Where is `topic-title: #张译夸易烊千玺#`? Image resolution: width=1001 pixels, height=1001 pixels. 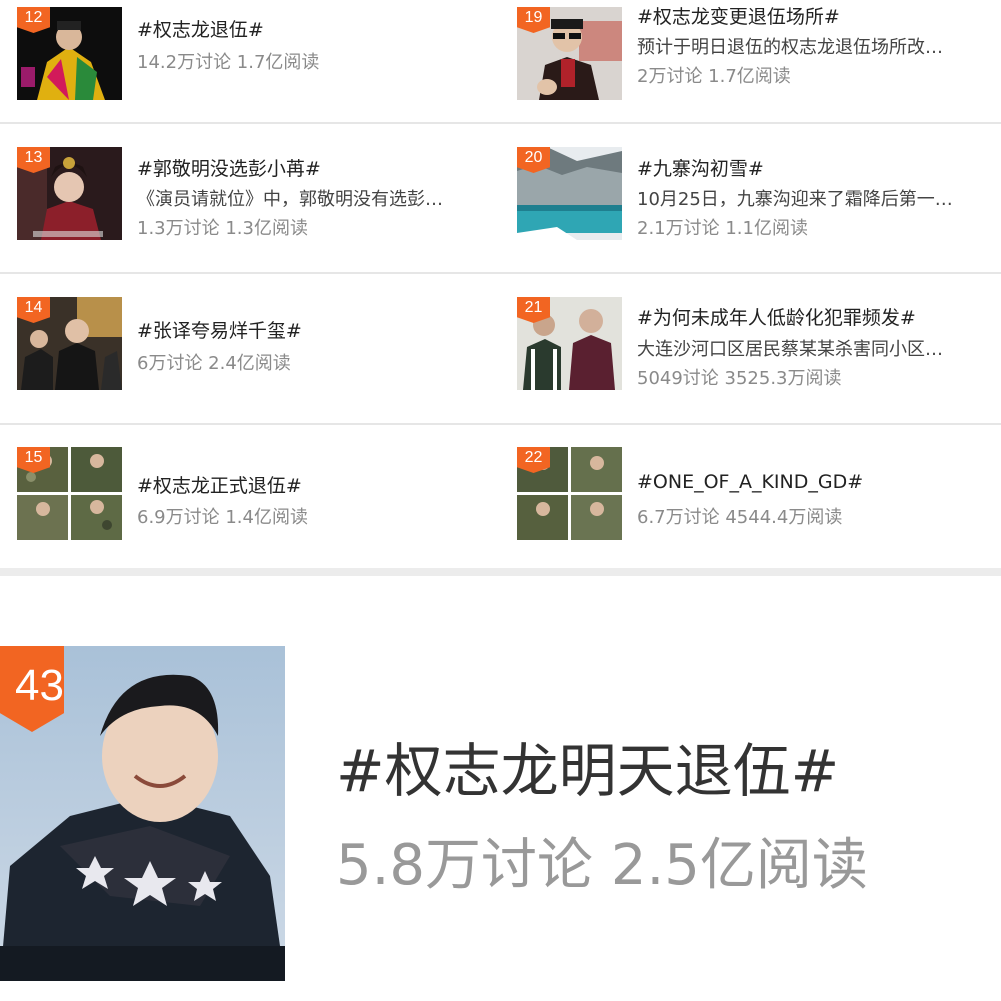
topic-title: #张译夸易烊千玺# is located at coordinates (219, 329).